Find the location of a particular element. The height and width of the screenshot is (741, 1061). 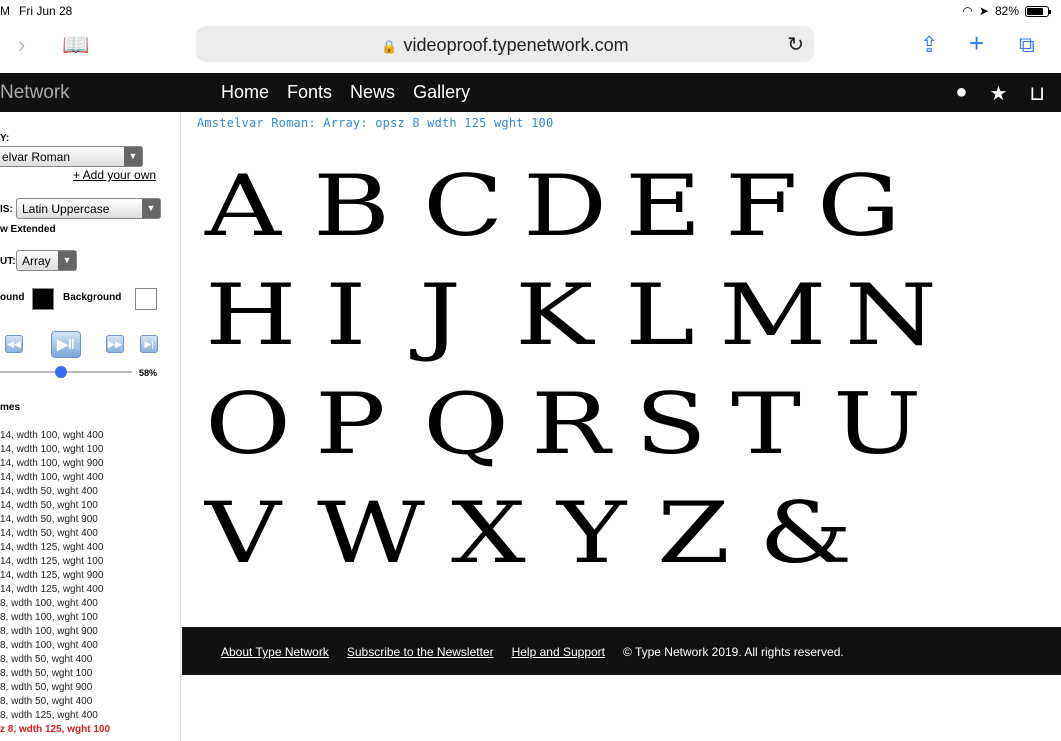

glyph-set-select: Latin Uppercase ▼ is located at coordinates (88, 208).